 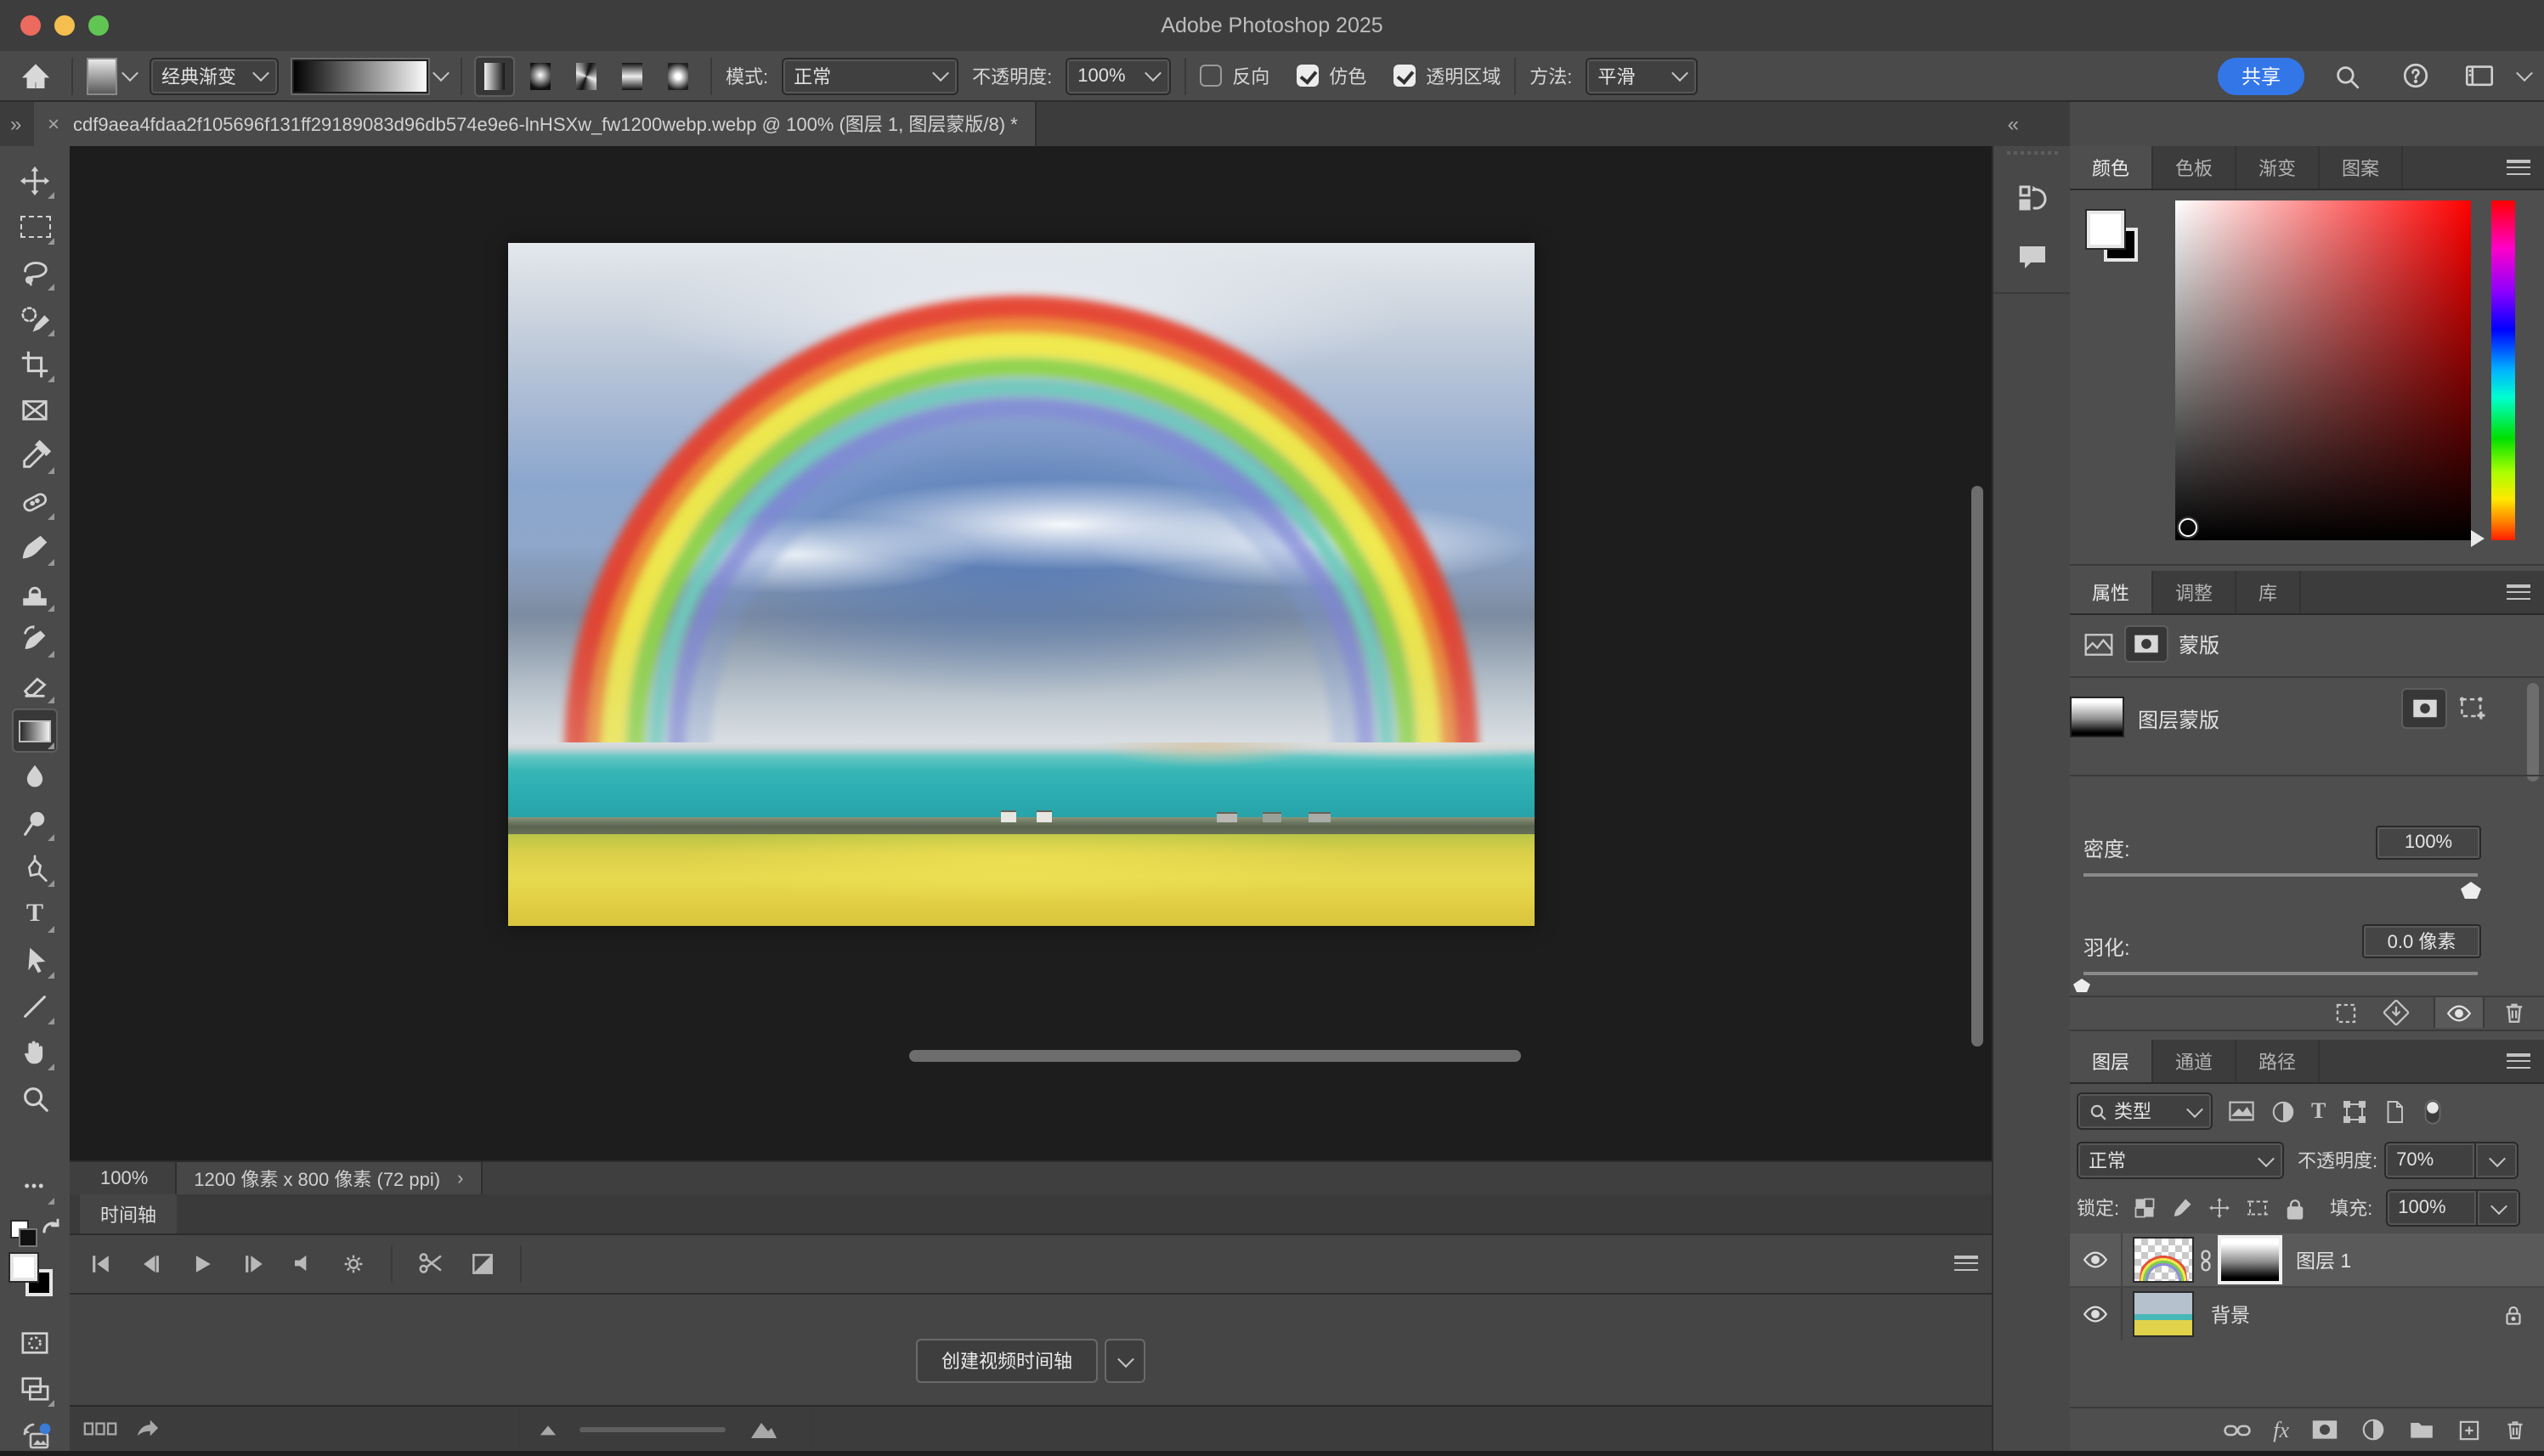 I want to click on mask-link-icon, so click(x=2205, y=1260).